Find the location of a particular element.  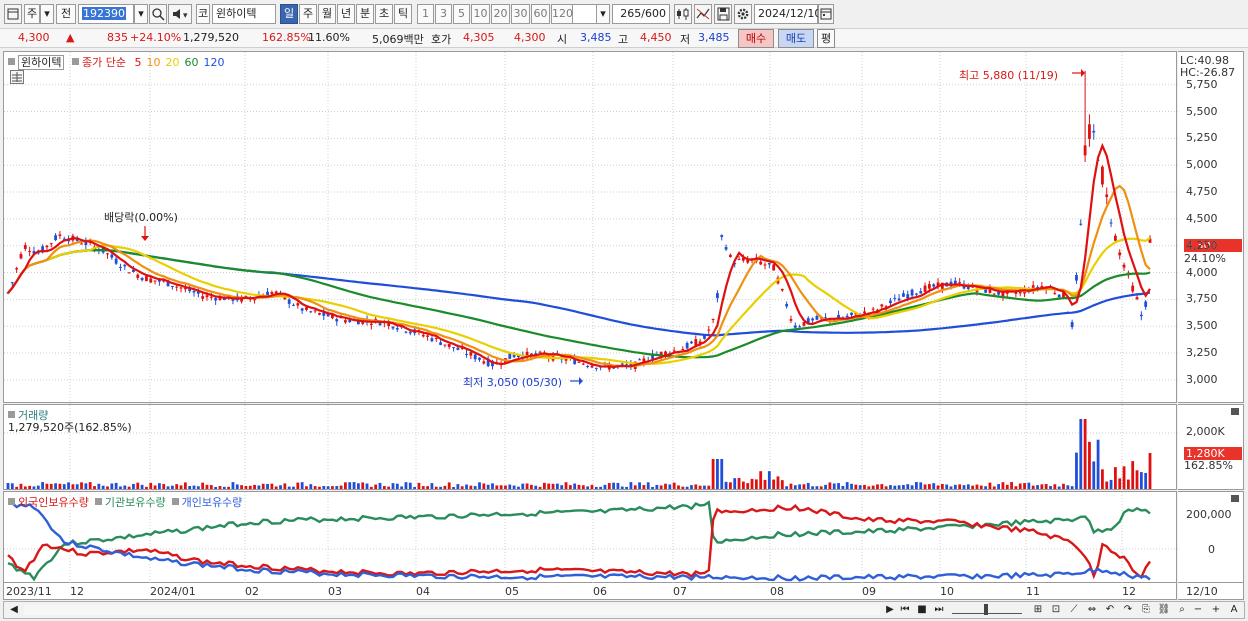

chart-type-icon is located at coordinates (683, 14).